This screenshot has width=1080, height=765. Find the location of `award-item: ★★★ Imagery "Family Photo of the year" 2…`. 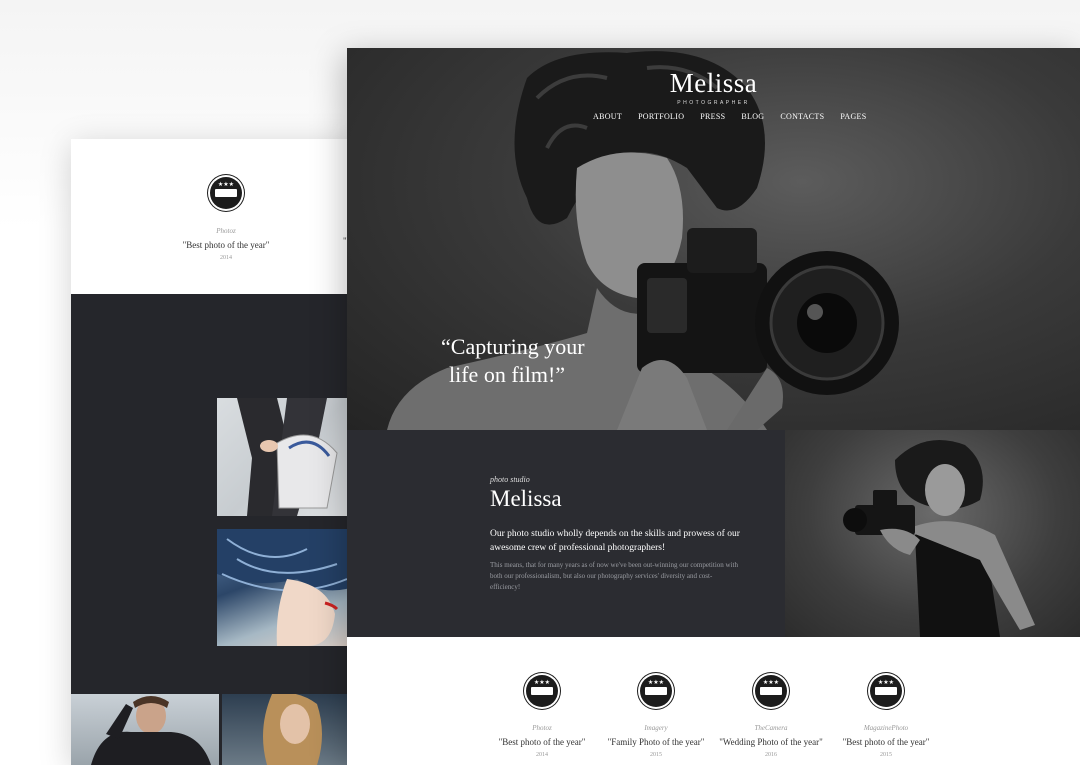

award-item: ★★★ Imagery "Family Photo of the year" 2… is located at coordinates (656, 716).